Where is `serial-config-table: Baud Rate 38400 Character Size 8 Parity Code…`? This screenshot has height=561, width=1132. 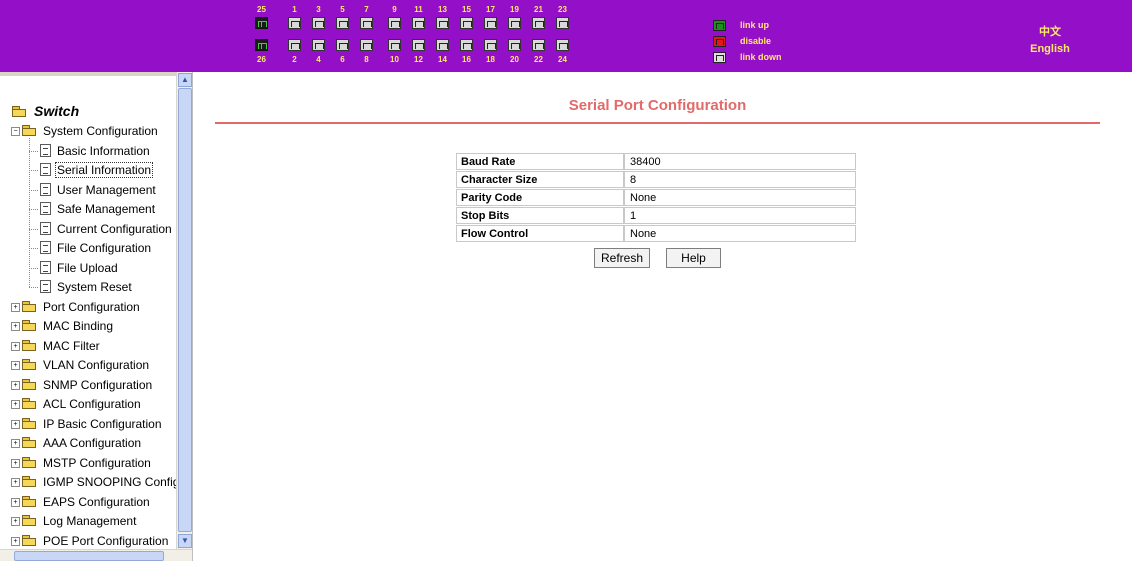 serial-config-table: Baud Rate 38400 Character Size 8 Parity Code… is located at coordinates (656, 197).